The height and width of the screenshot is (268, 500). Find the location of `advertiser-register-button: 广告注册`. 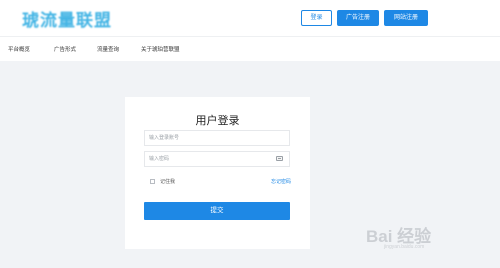

advertiser-register-button: 广告注册 is located at coordinates (358, 18).